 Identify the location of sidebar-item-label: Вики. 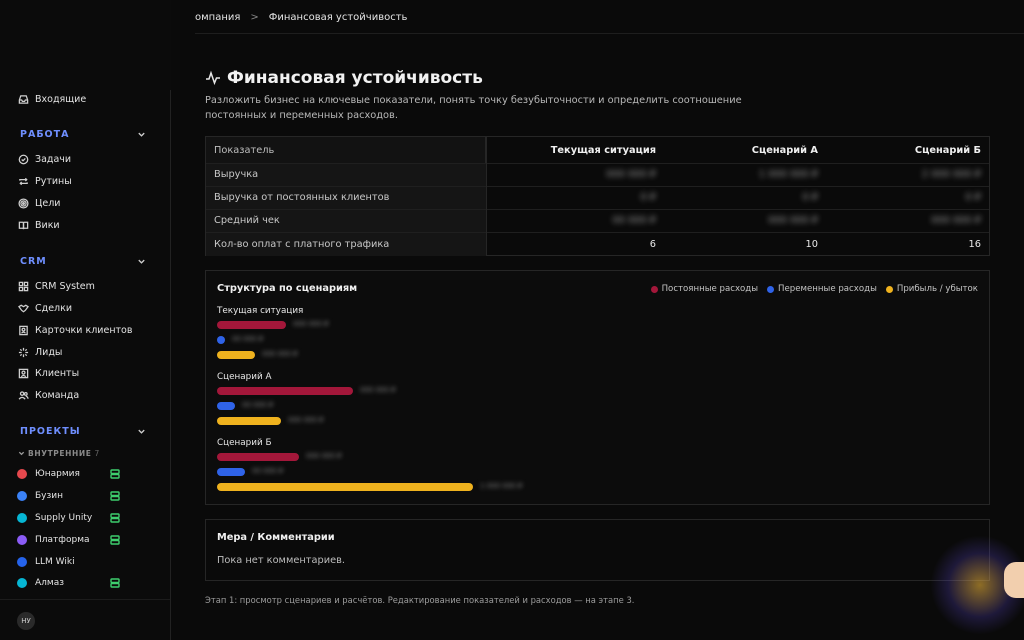
(47, 225).